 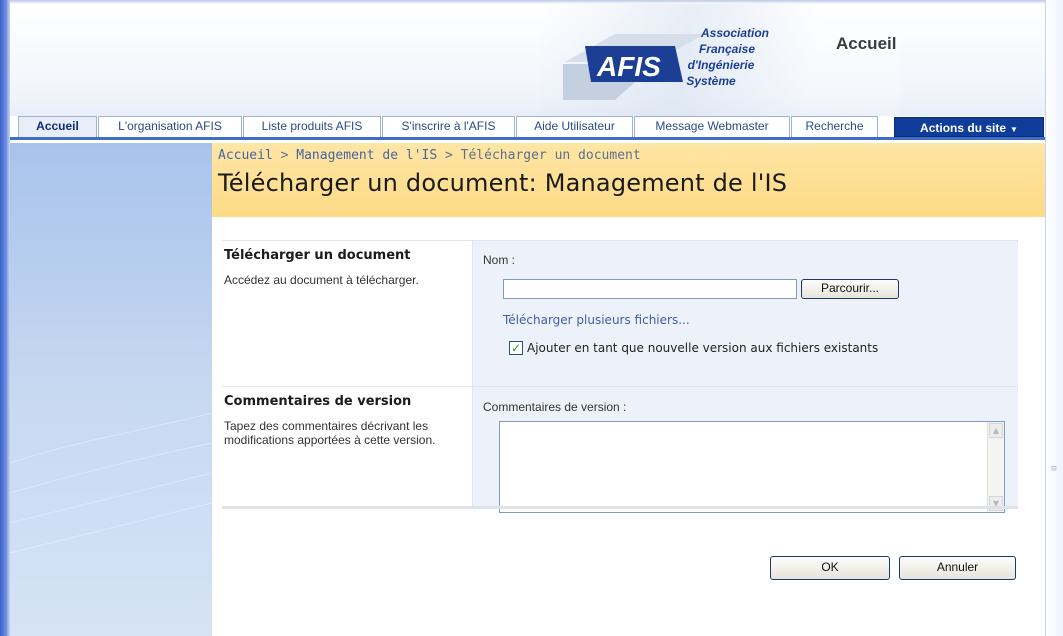 What do you see at coordinates (550, 155) in the screenshot?
I see `breadcrumb-item-current: Télécharger un document` at bounding box center [550, 155].